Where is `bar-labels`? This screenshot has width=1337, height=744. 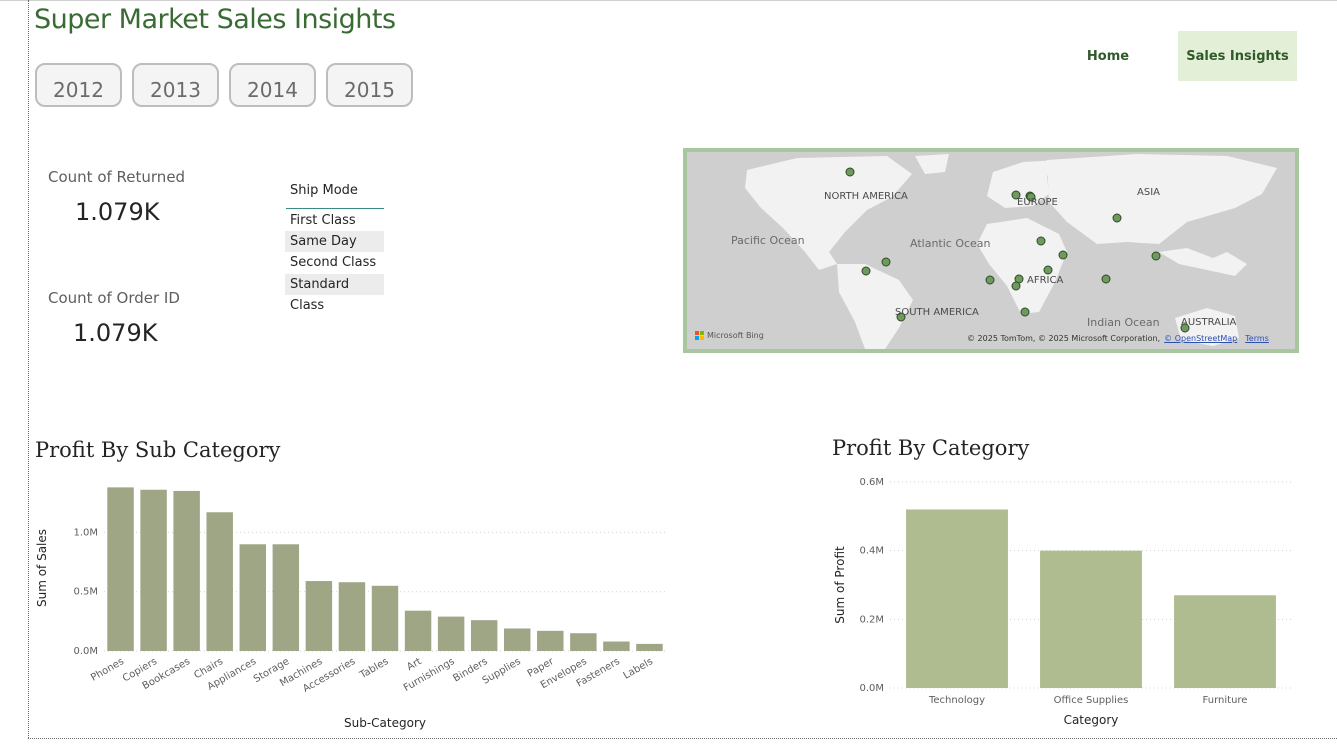
bar-labels is located at coordinates (649, 647).